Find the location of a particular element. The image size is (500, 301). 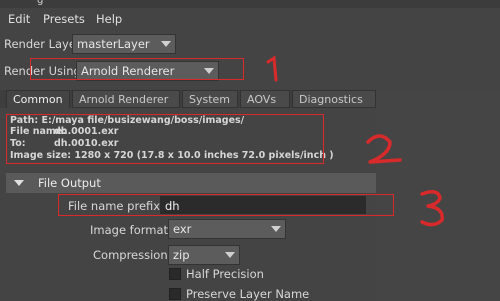

half-precision-checkbox is located at coordinates (175, 274).